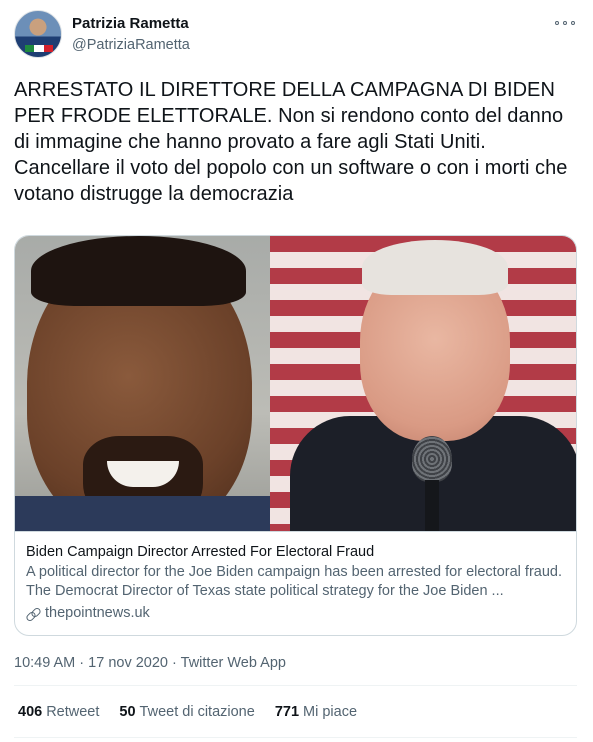 This screenshot has height=742, width=593. I want to click on tweet-date: 17 nov 2020, so click(128, 663).